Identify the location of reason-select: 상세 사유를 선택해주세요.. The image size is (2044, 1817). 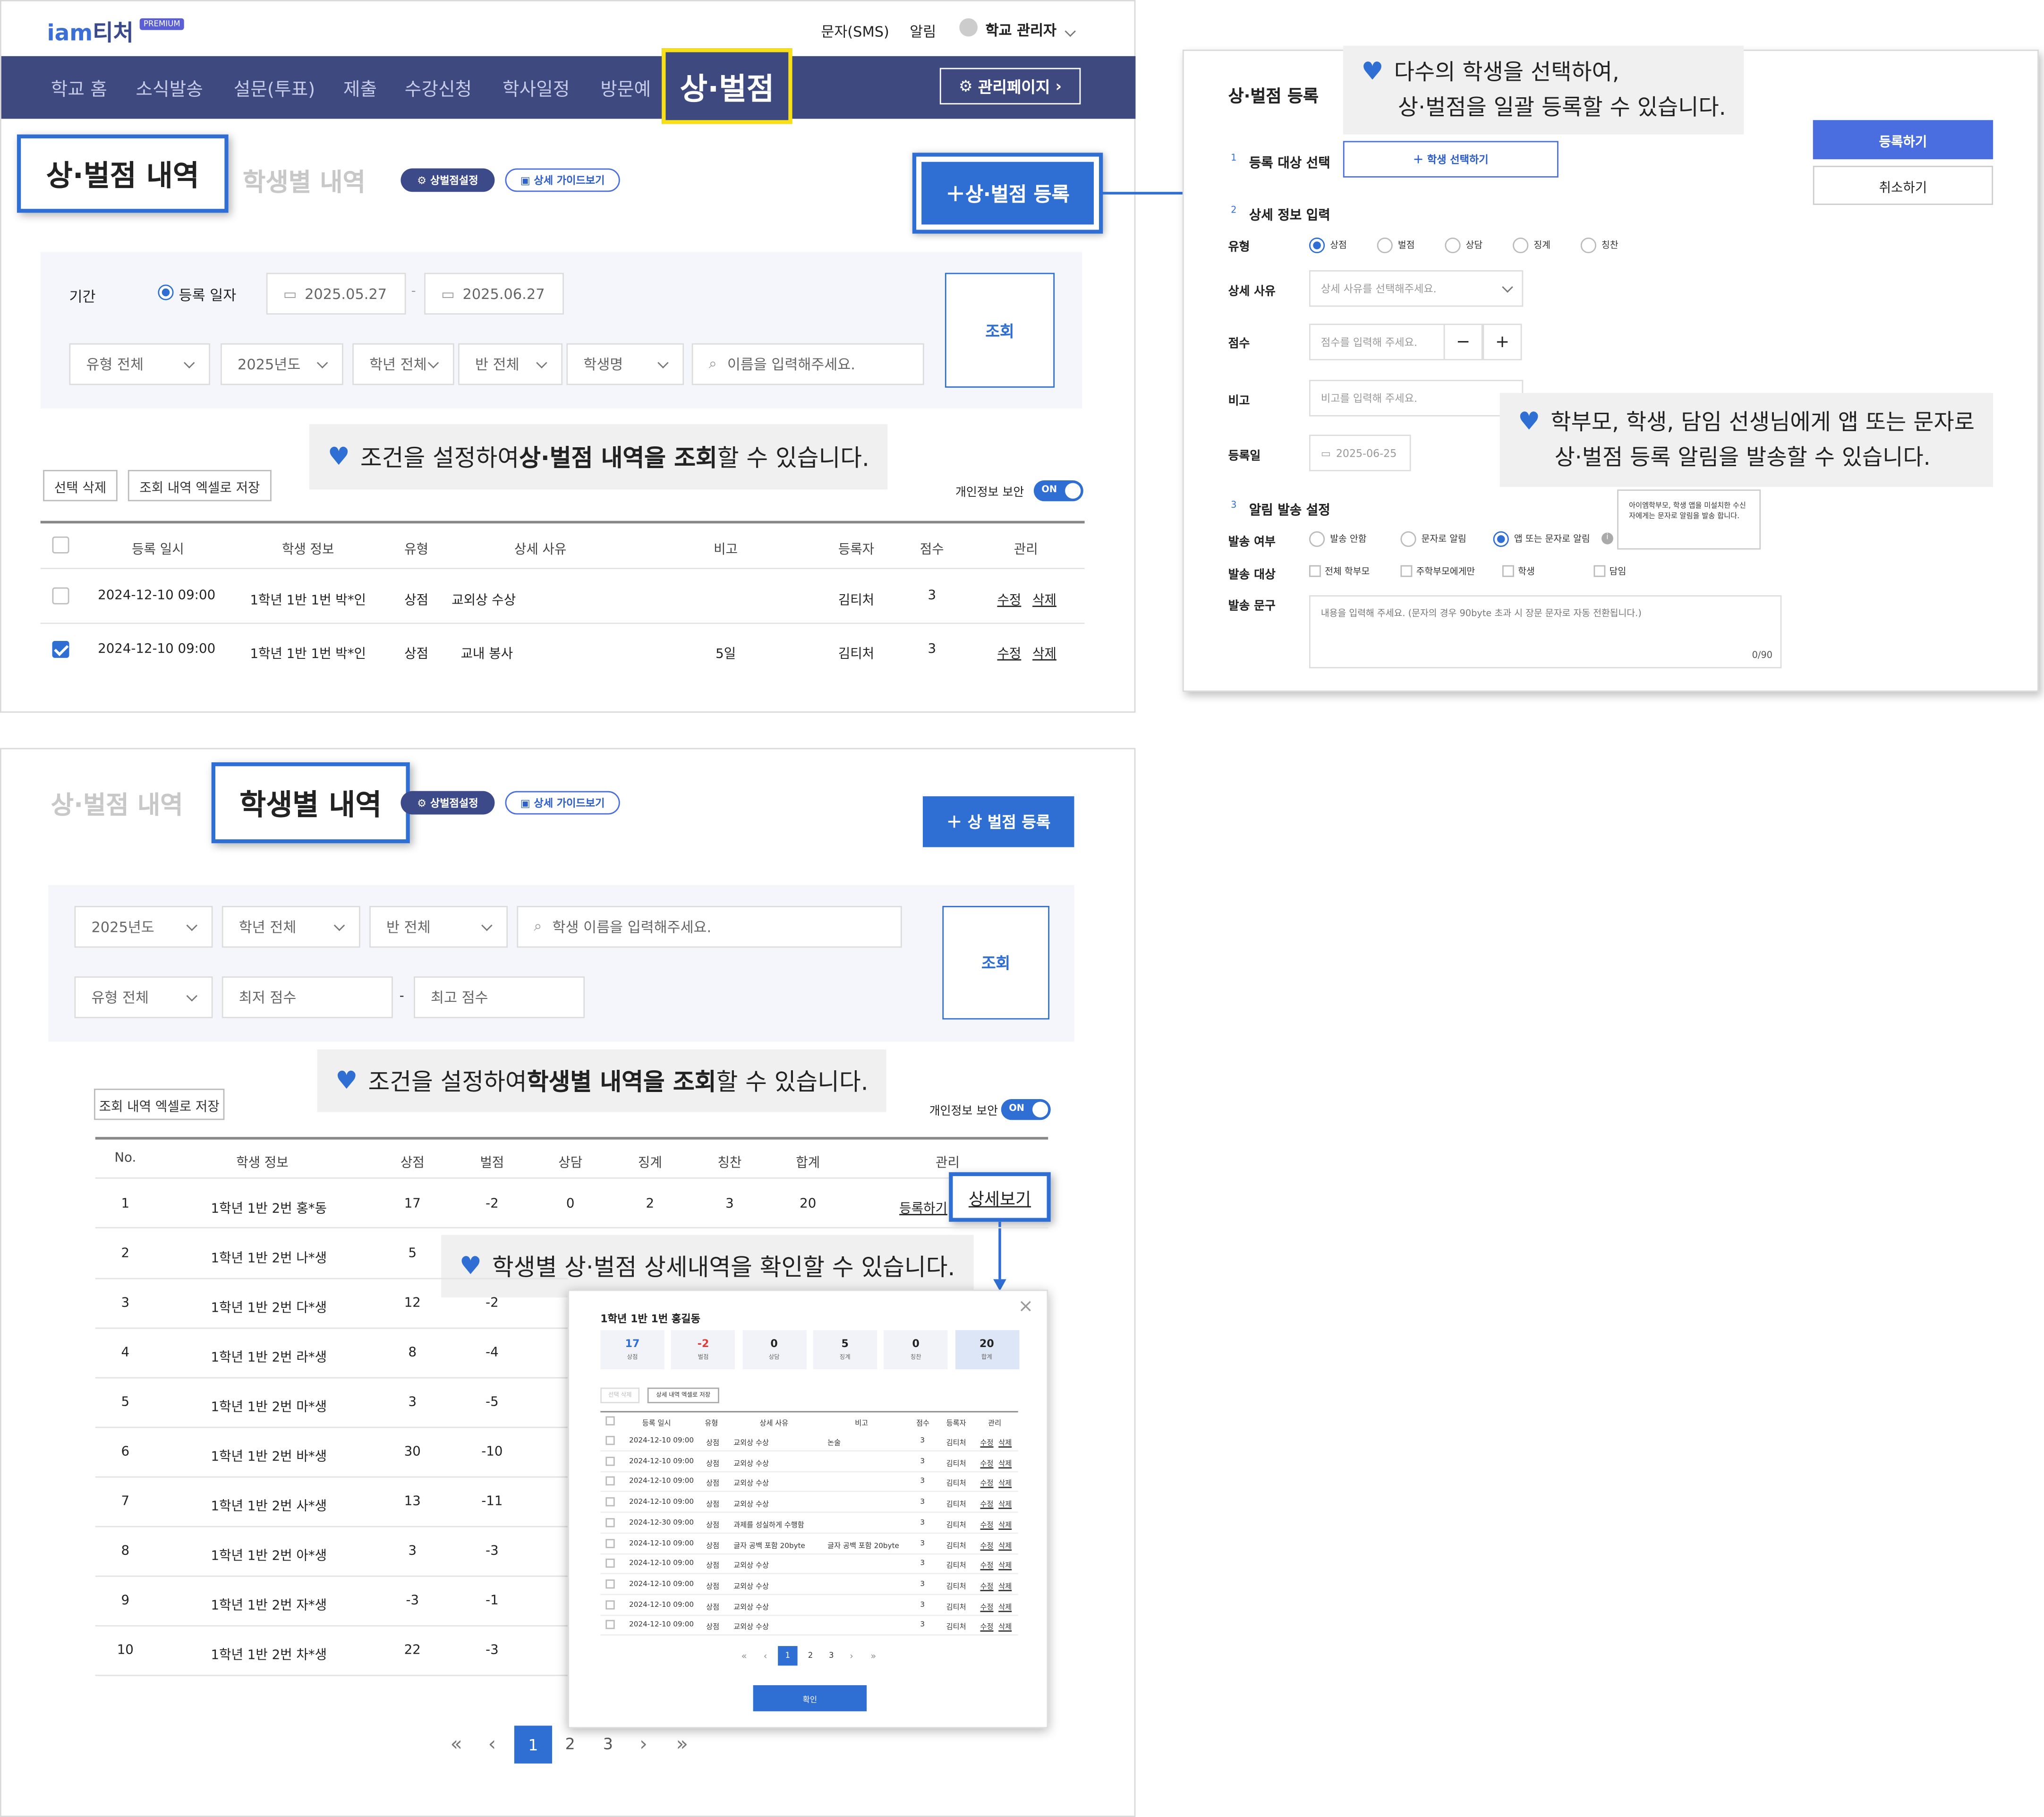
(1416, 288).